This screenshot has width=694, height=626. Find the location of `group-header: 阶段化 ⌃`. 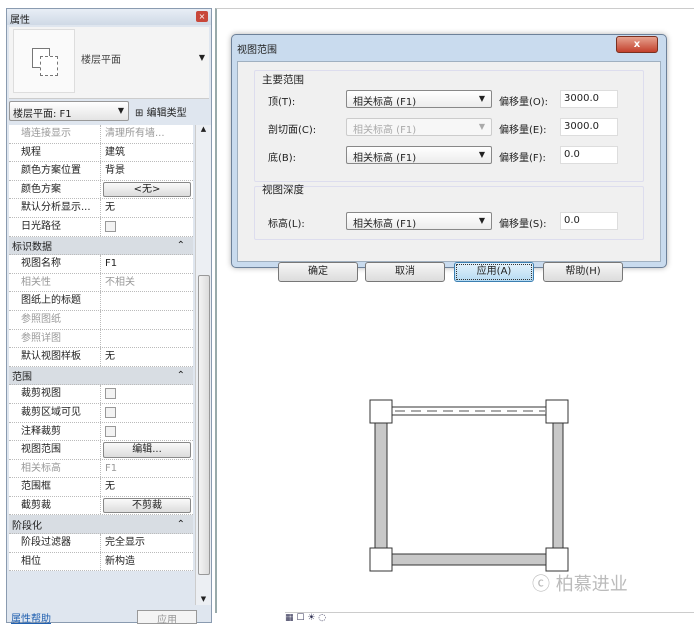

group-header: 阶段化 ⌃ is located at coordinates (101, 525).